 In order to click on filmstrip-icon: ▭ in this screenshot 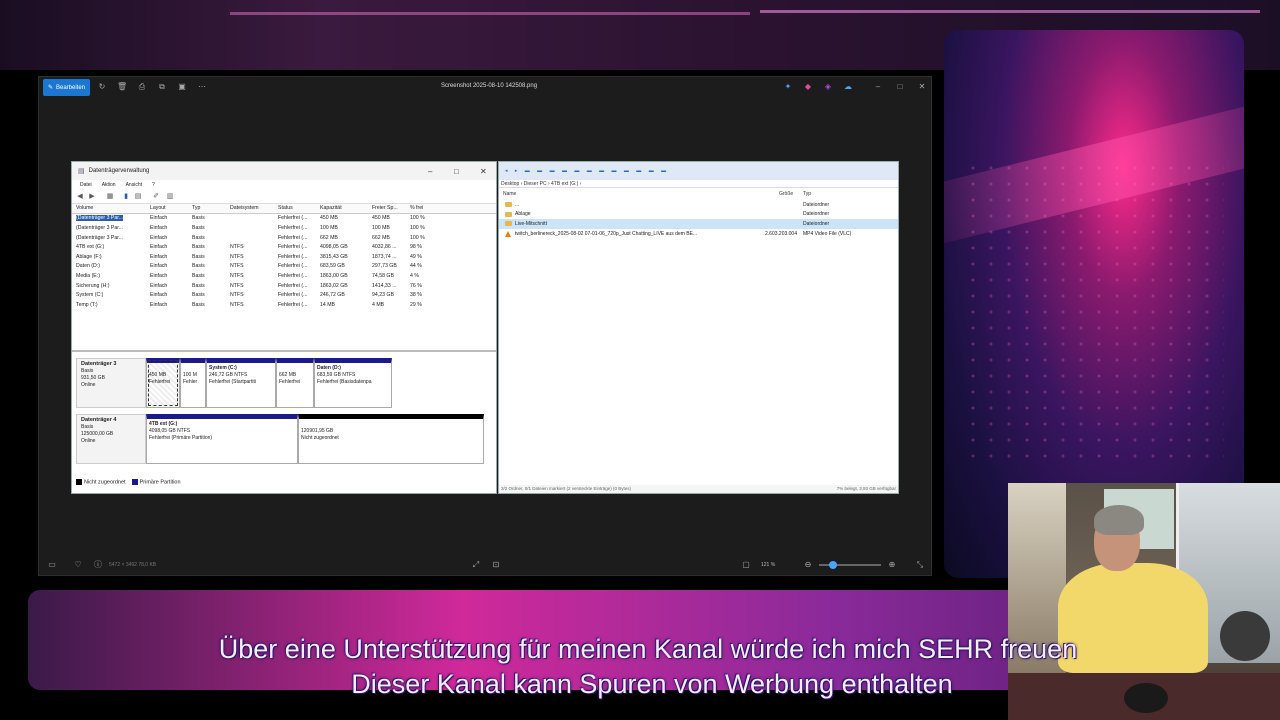, I will do `click(52, 565)`.